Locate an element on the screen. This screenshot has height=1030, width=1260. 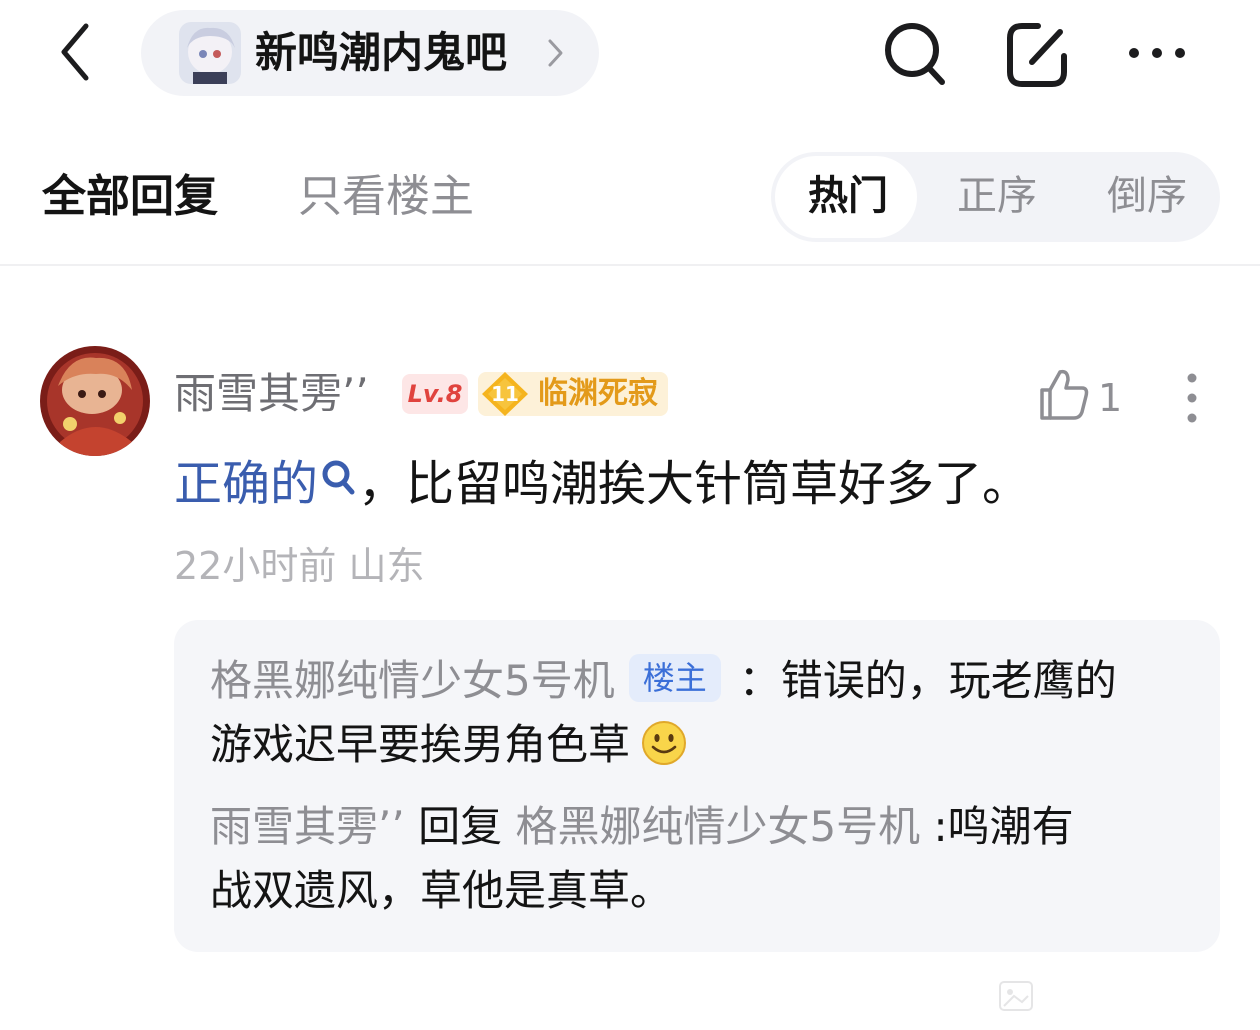
sort-hot-button: 热门 is located at coordinates (846, 197).